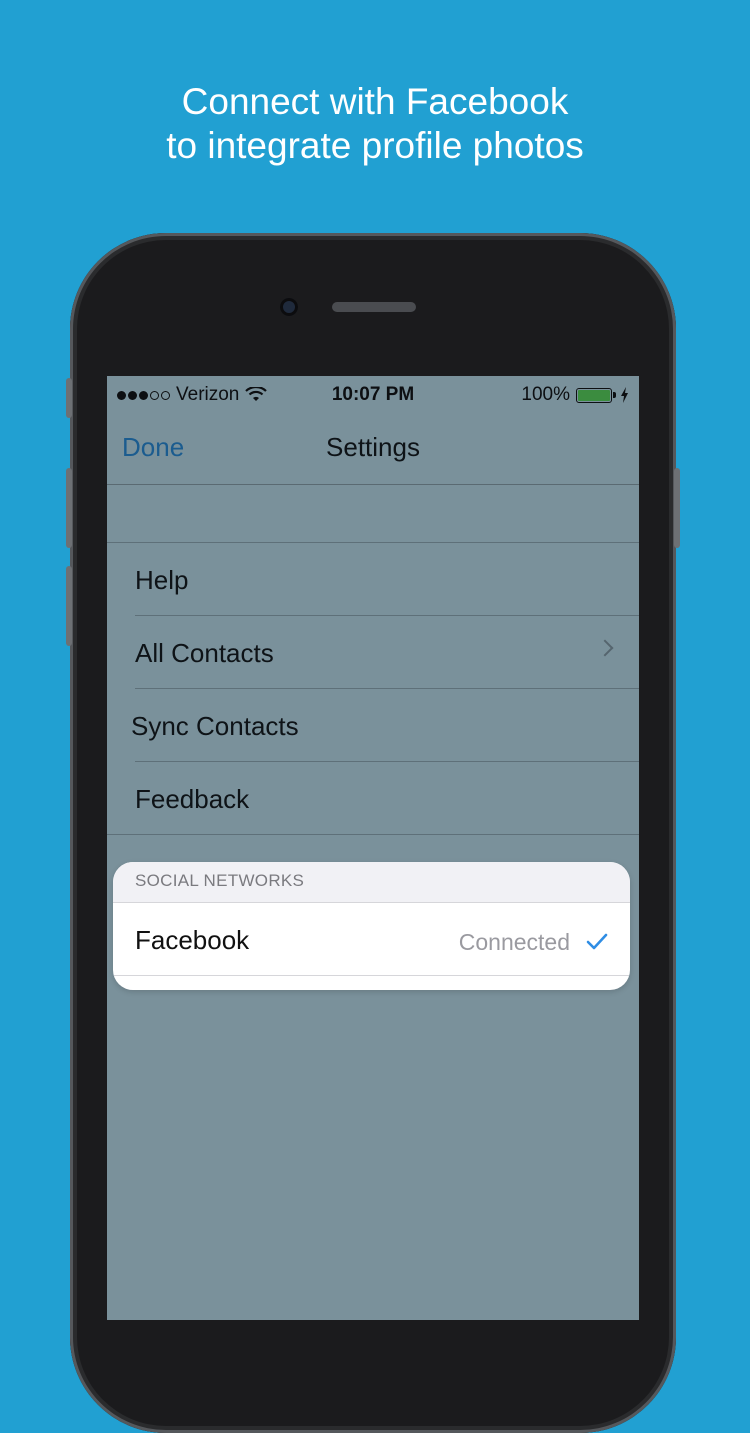 The image size is (750, 1433). I want to click on status-bar: Verizon 10:07 PM 100%, so click(373, 395).